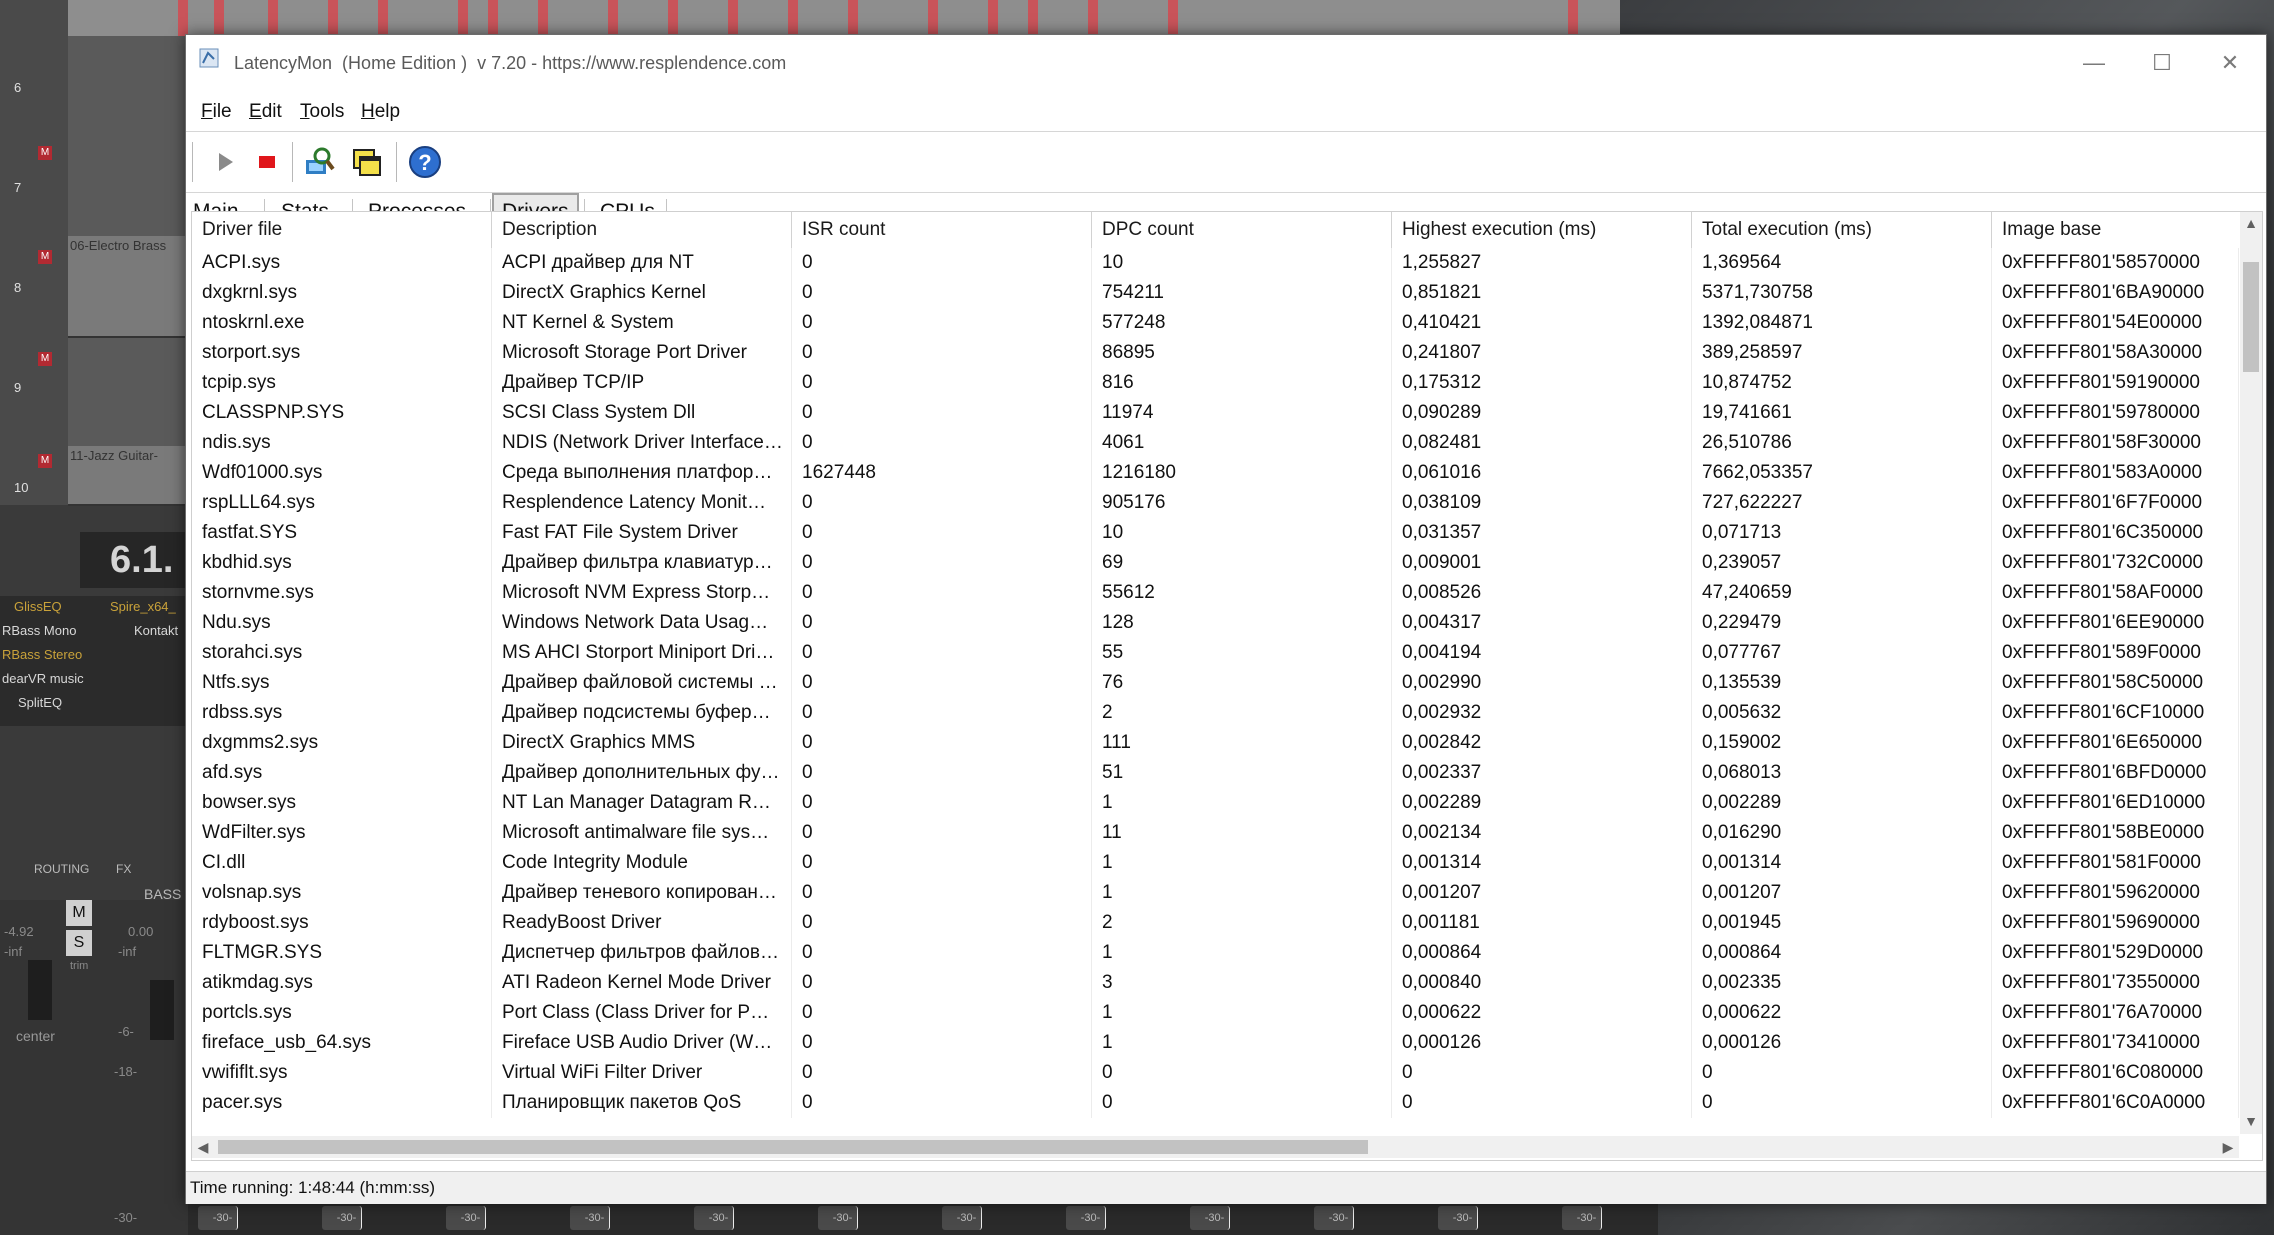 This screenshot has width=2274, height=1235. Describe the element at coordinates (367, 162) in the screenshot. I see `windows-button` at that location.